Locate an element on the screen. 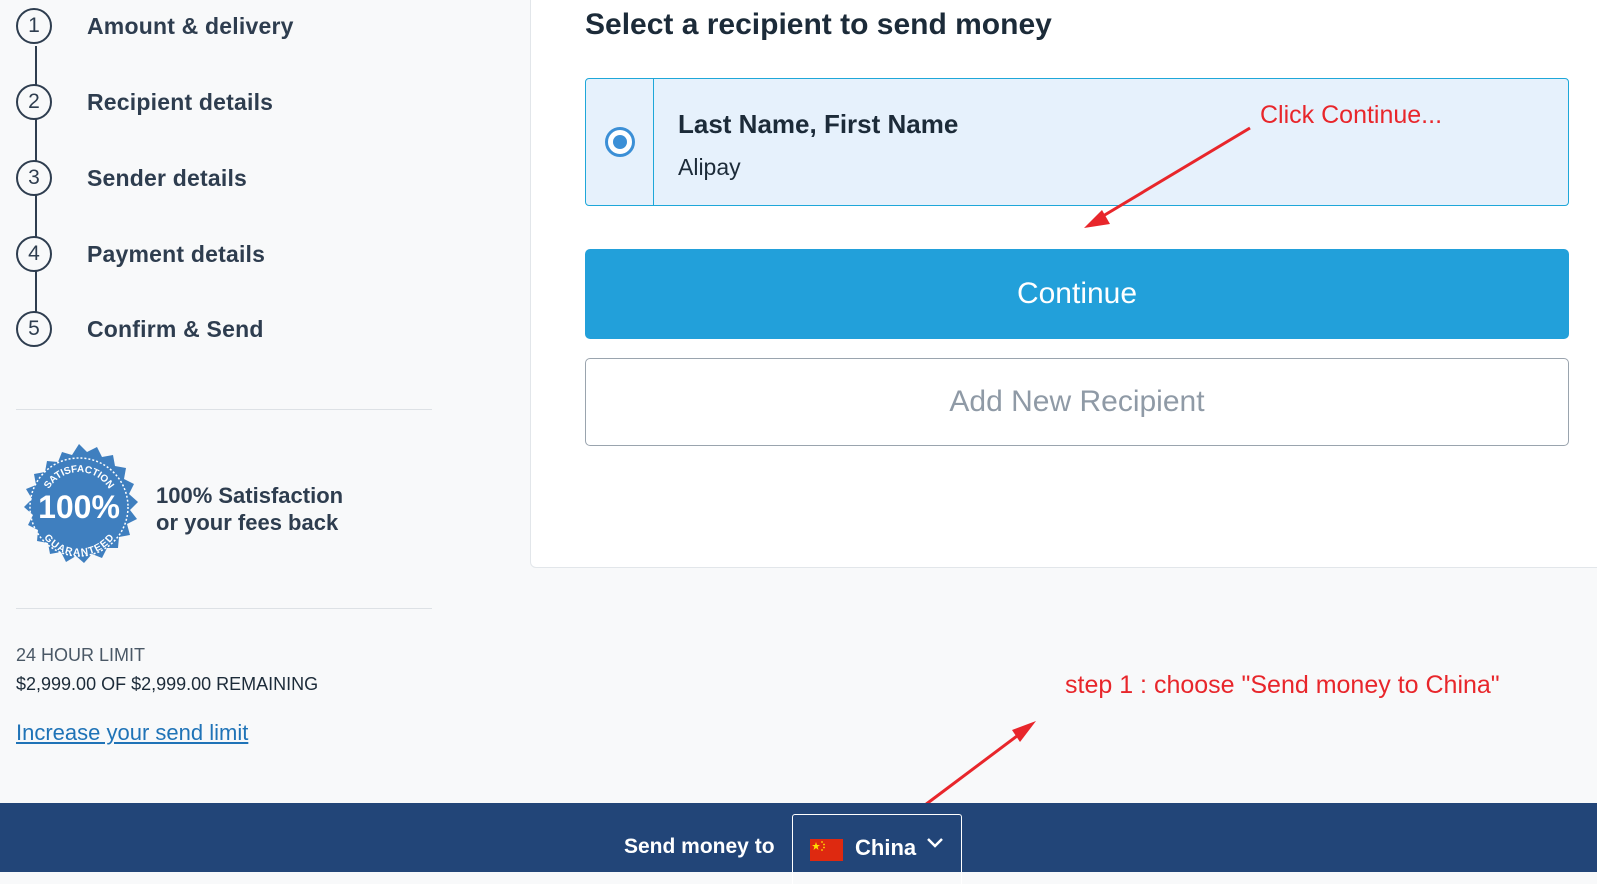 The width and height of the screenshot is (1597, 884). step-label: Sender details is located at coordinates (167, 177).